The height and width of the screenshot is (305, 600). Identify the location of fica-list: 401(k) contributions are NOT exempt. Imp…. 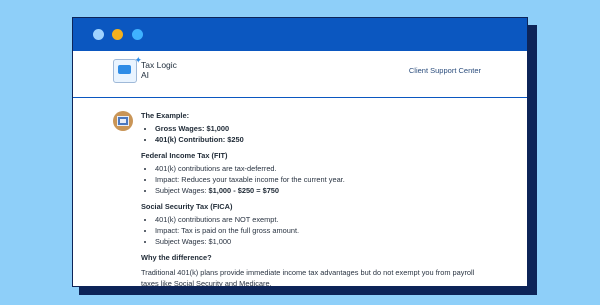
(316, 230).